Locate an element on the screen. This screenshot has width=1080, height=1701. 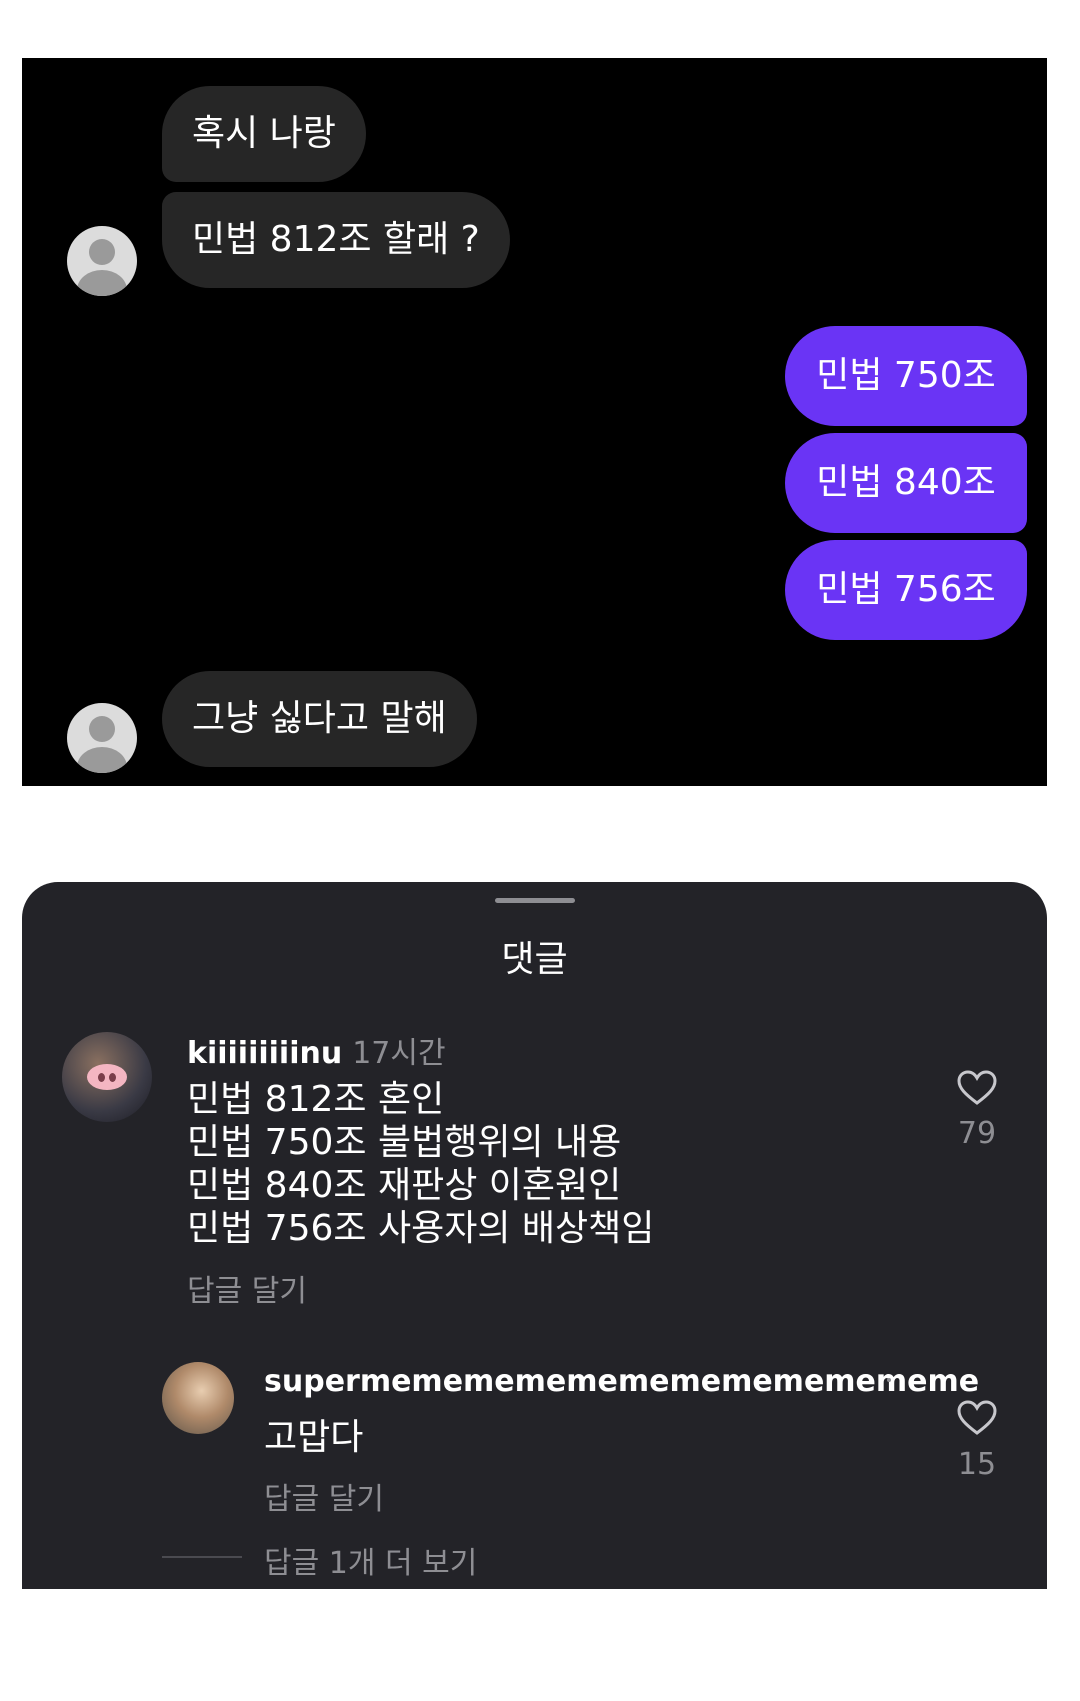
like-count: 79 is located at coordinates (977, 1133).